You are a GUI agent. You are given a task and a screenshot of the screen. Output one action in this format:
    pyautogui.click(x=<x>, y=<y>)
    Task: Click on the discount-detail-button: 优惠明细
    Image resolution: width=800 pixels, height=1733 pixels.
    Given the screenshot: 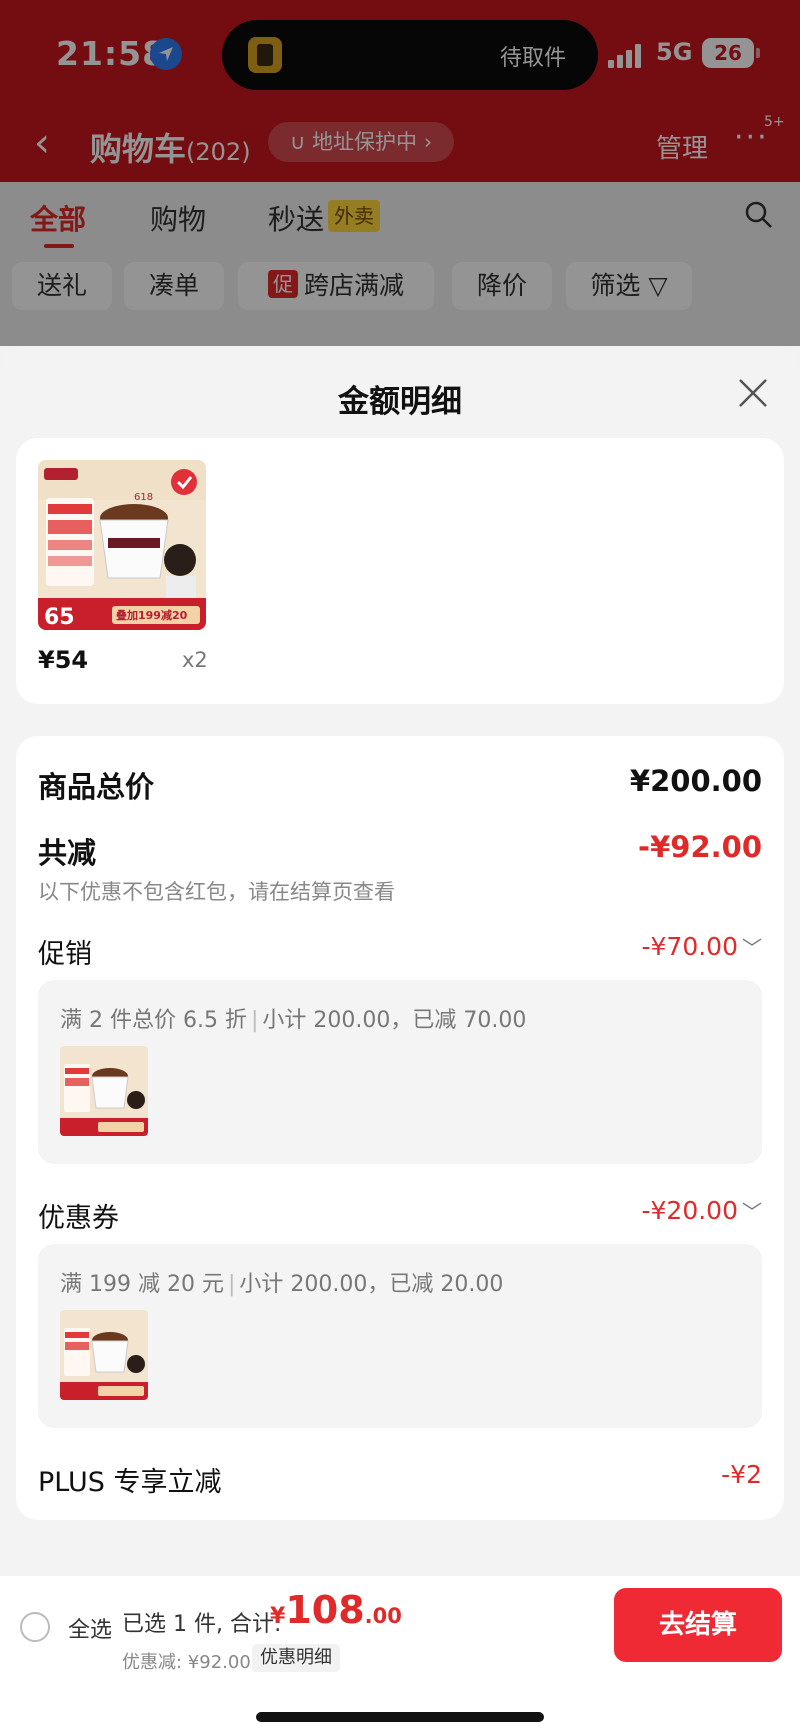 What is the action you would take?
    pyautogui.click(x=296, y=1658)
    